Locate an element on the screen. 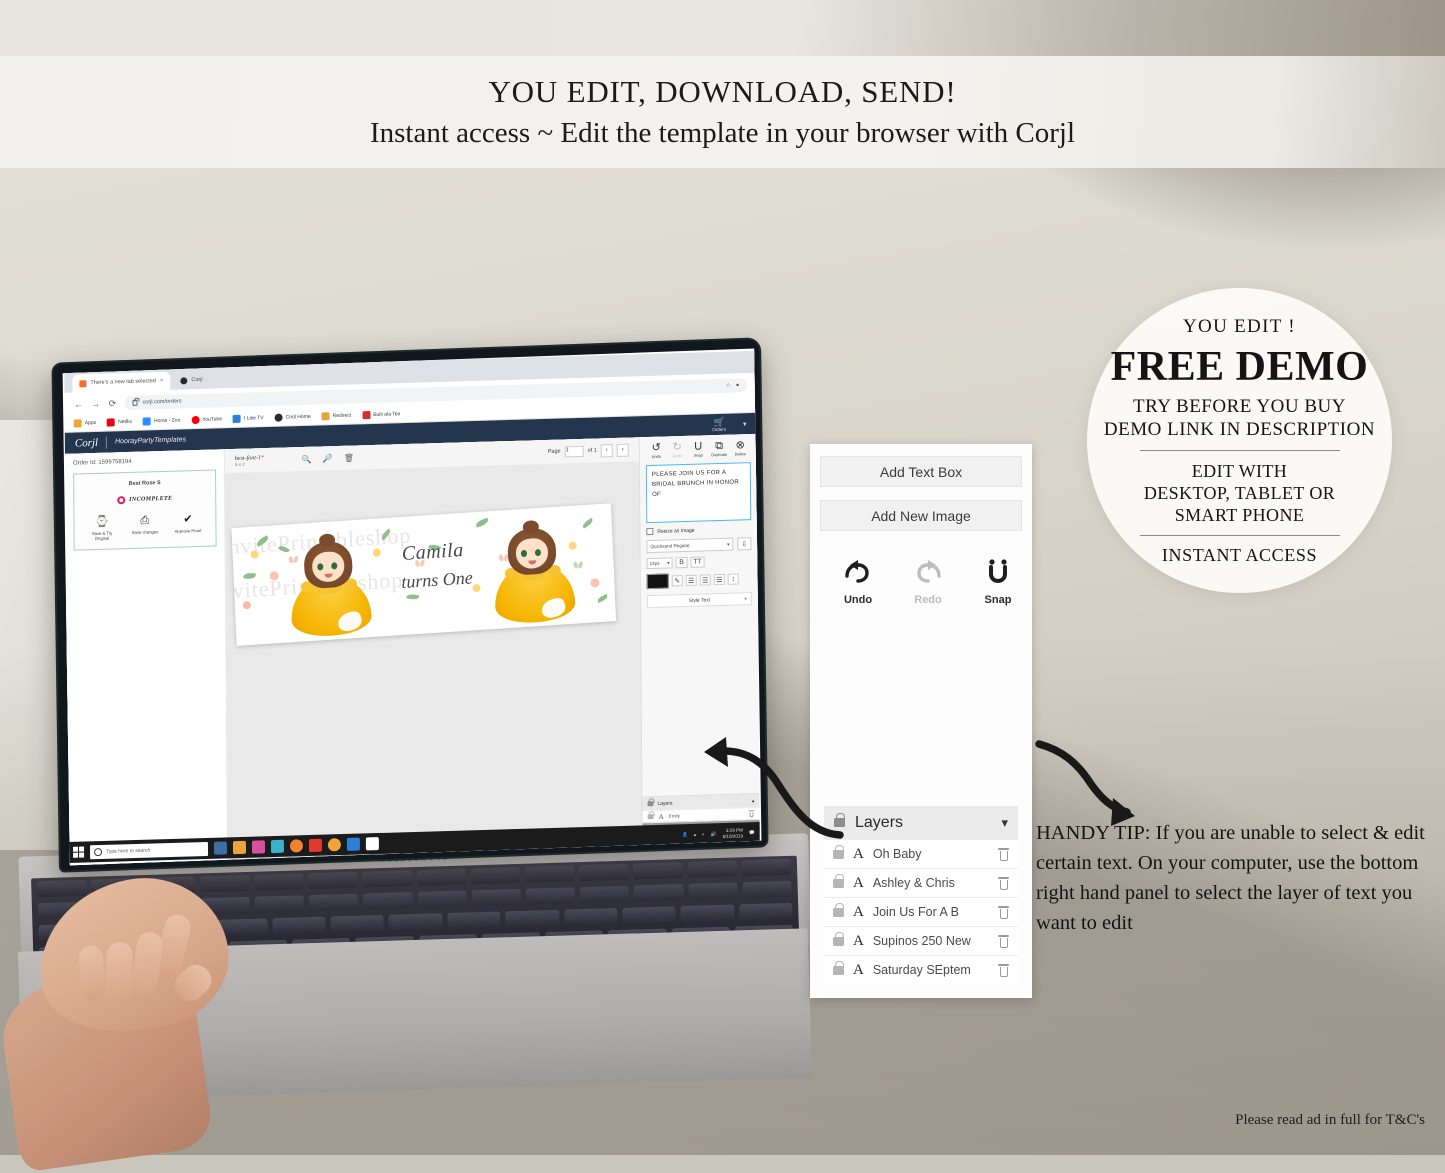  trash-icon: 🗑 is located at coordinates (349, 457).